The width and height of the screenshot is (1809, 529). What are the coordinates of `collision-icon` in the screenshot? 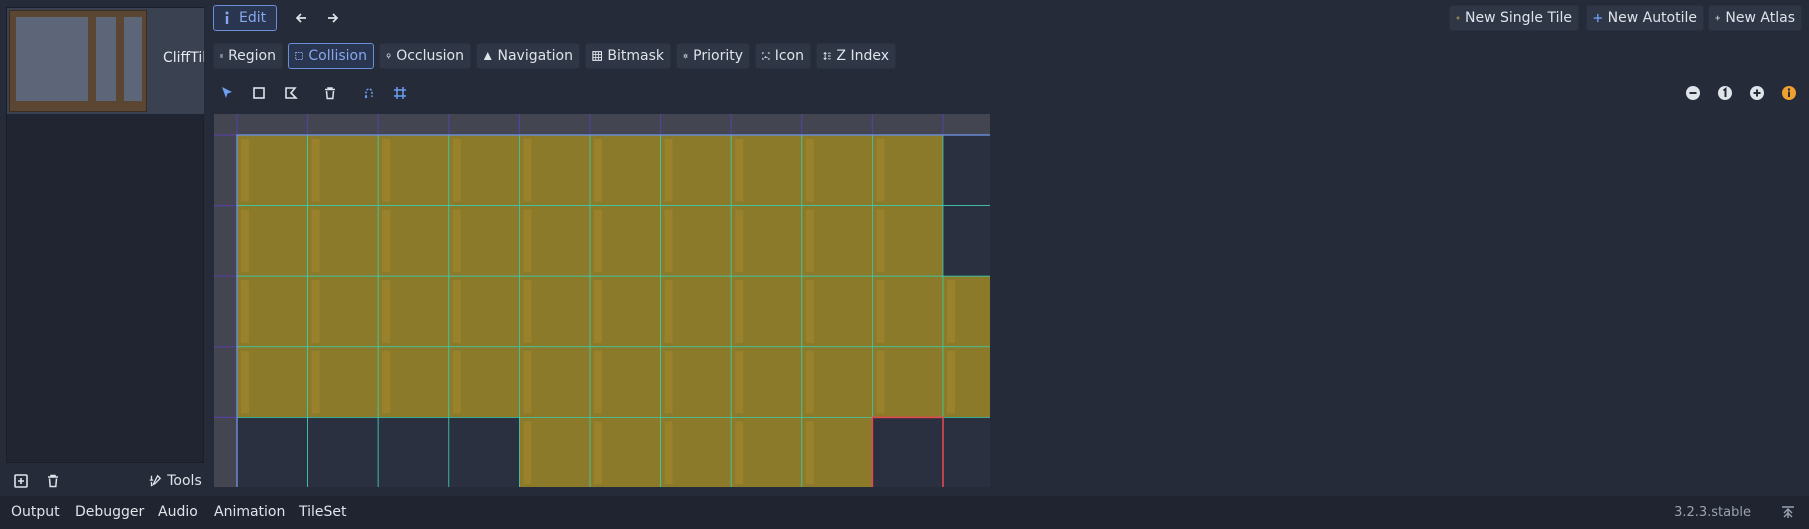 It's located at (299, 56).